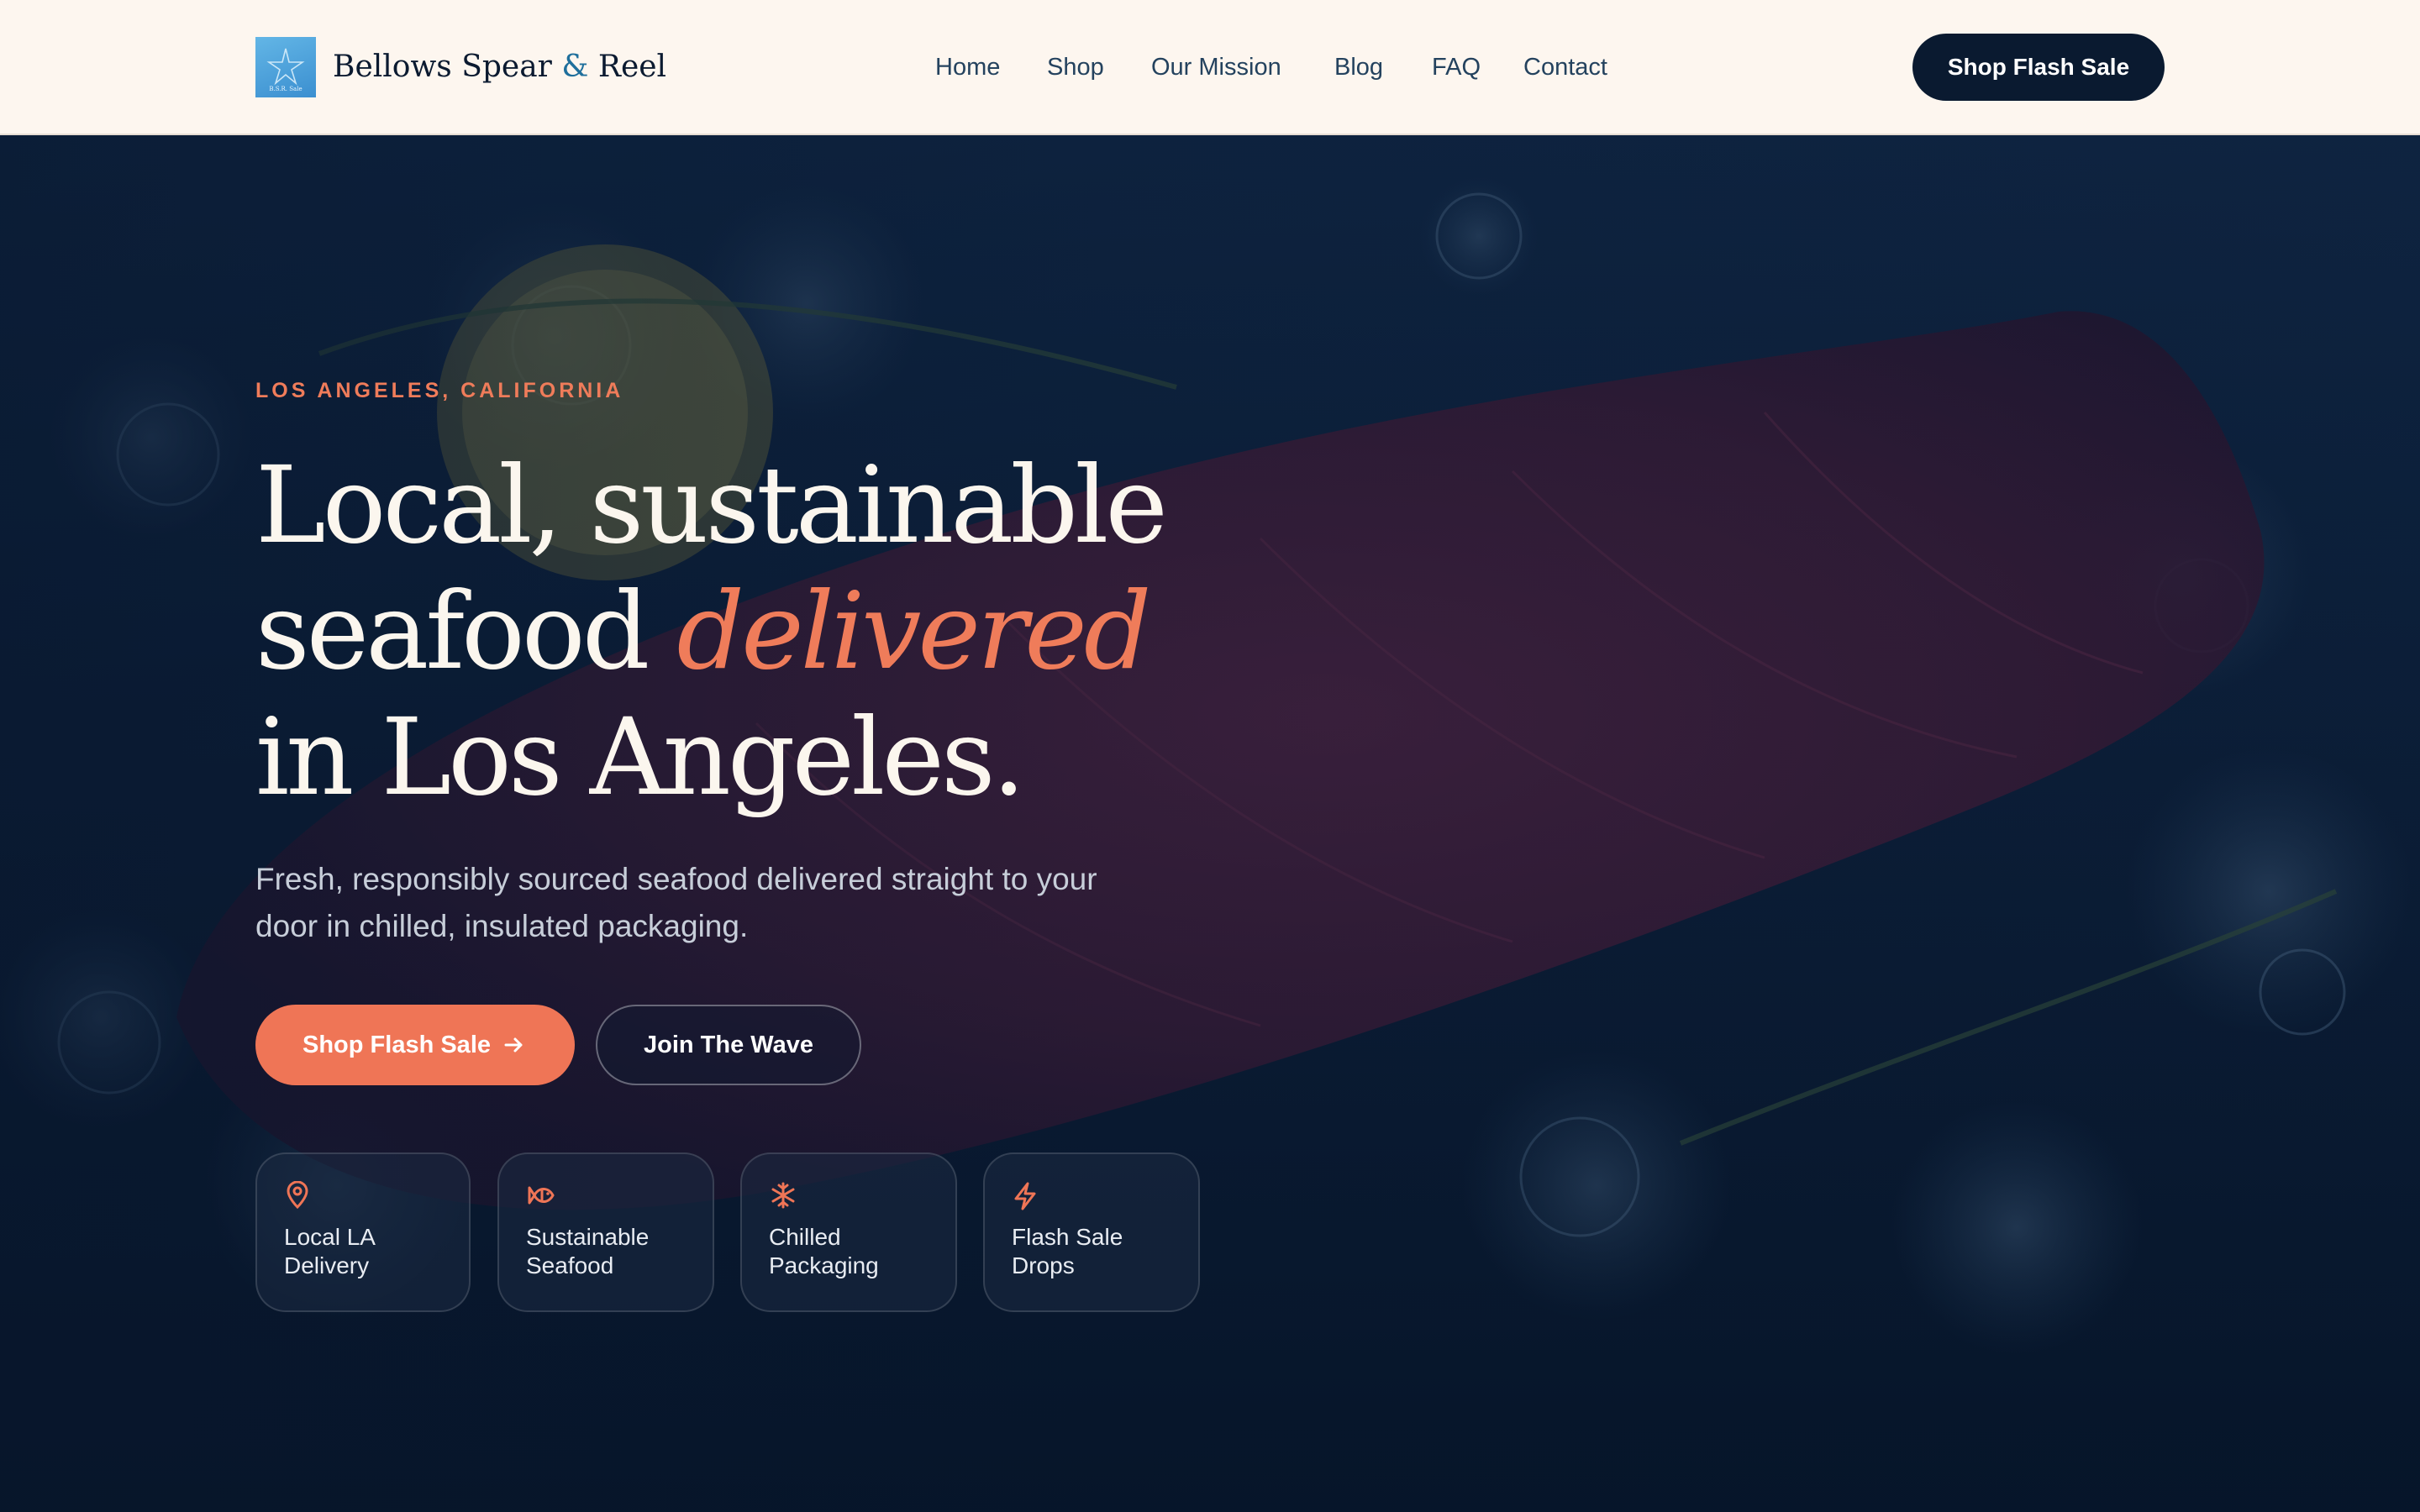  Describe the element at coordinates (285, 89) in the screenshot. I see `logo-badge-text: B.S.R. Sale` at that location.